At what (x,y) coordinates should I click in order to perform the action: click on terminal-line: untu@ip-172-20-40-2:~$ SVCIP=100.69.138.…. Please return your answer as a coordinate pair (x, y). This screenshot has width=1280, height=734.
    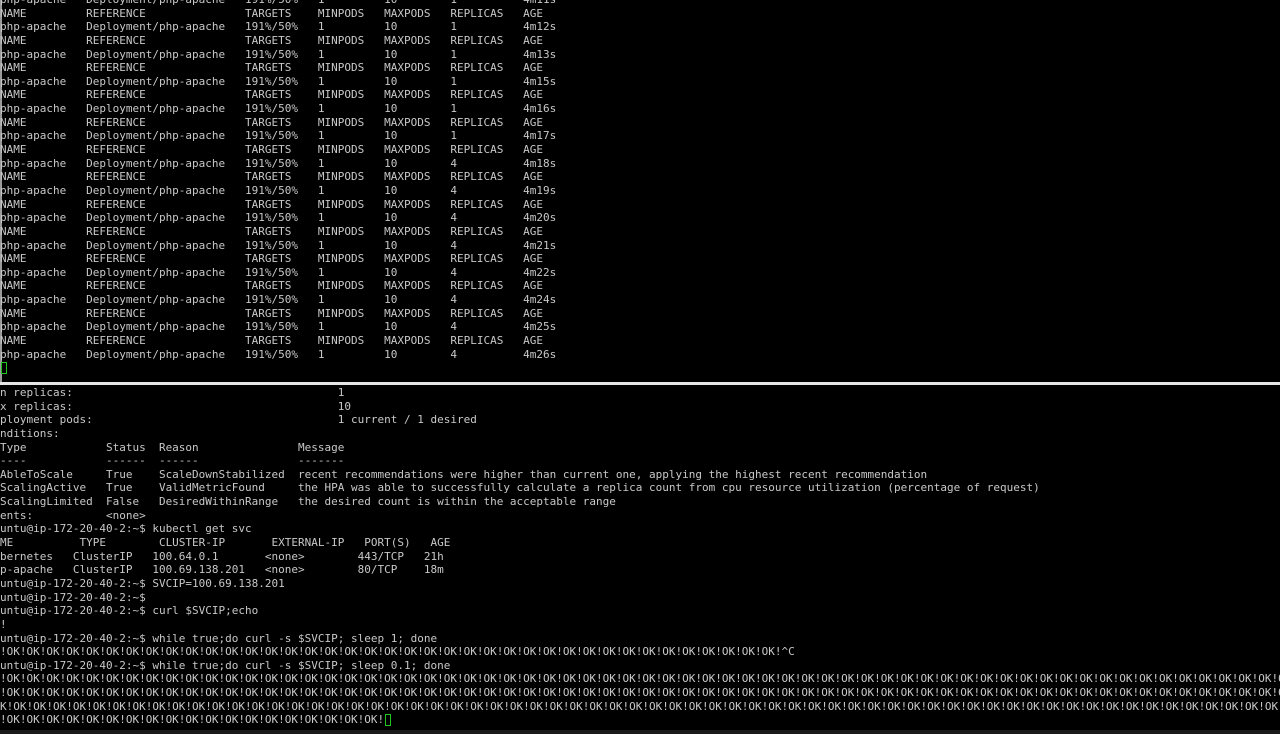
    Looking at the image, I should click on (640, 584).